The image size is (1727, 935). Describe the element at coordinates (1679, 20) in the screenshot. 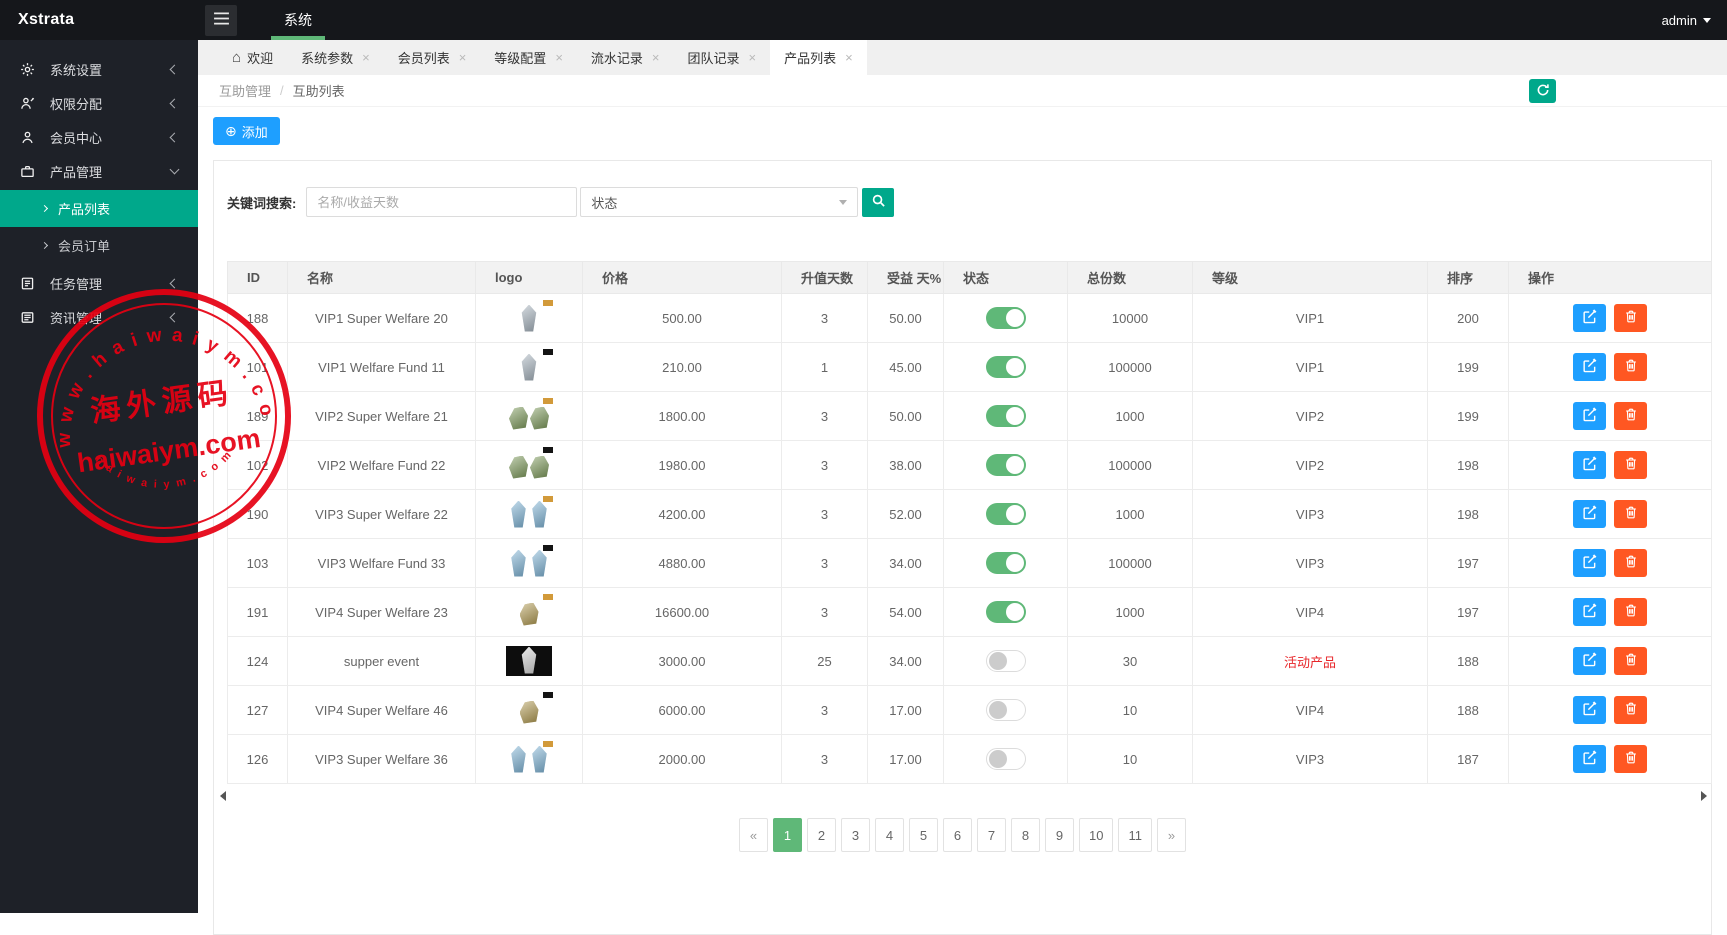

I see `username-text: admin` at that location.